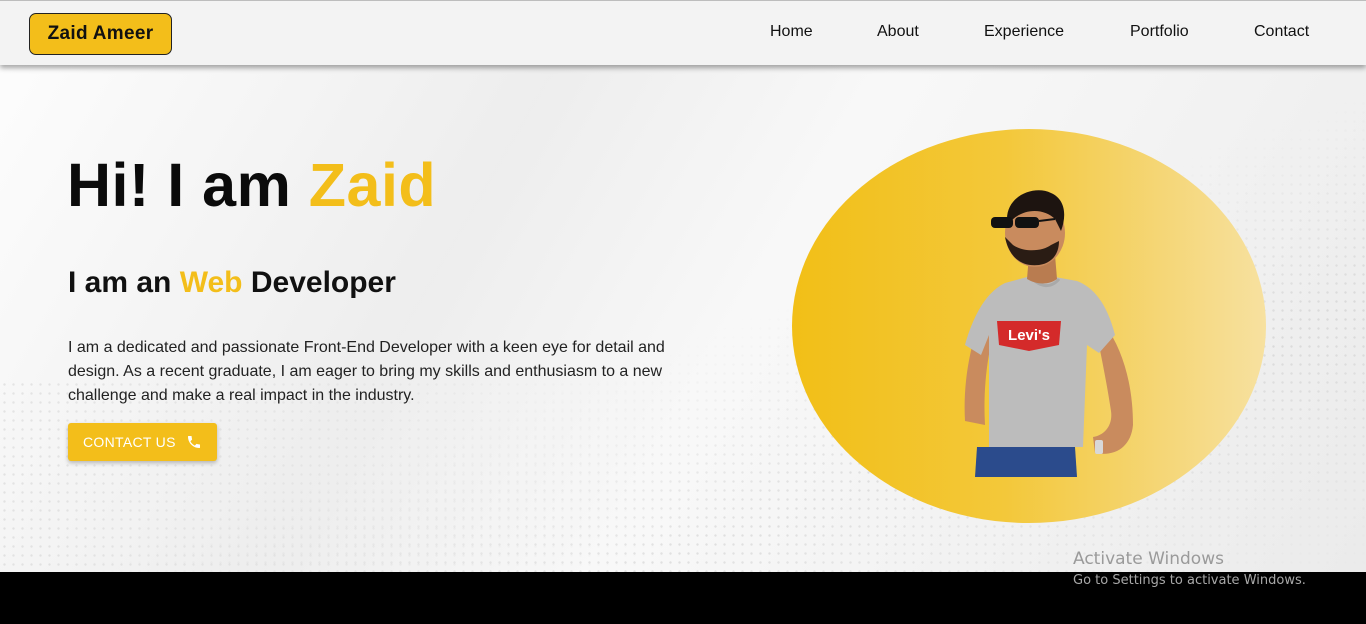  I want to click on phone-icon, so click(193, 442).